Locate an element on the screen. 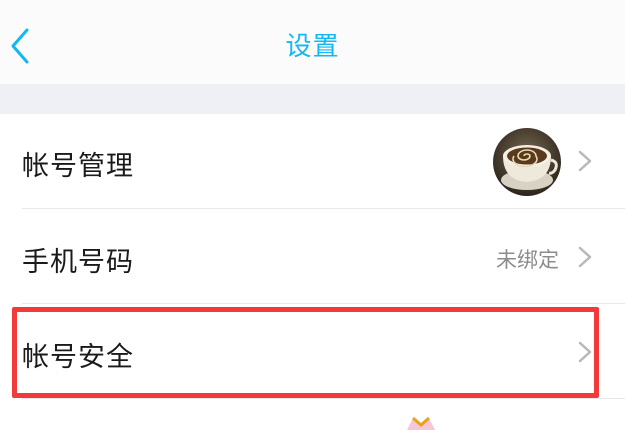 This screenshot has height=430, width=625. avatar is located at coordinates (527, 162).